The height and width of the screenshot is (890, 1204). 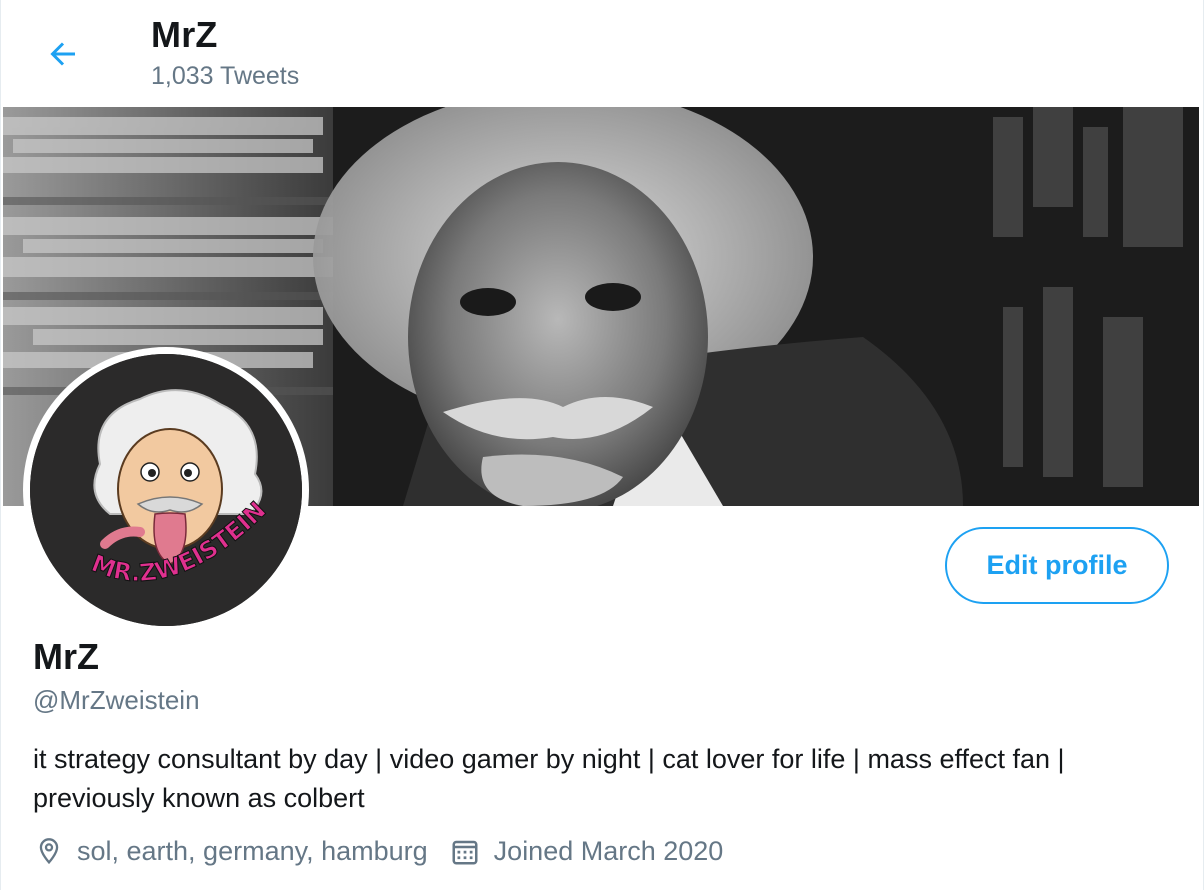 I want to click on profile-header: MrZ 1,033 Tweets, so click(x=602, y=53).